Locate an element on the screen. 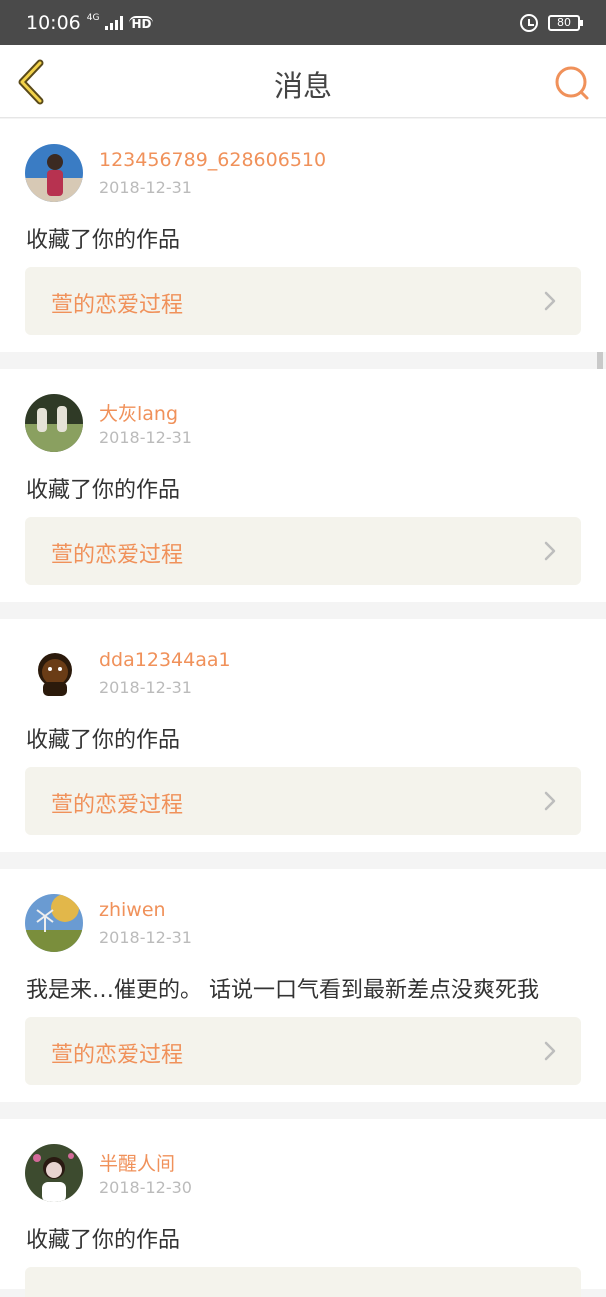 This screenshot has width=606, height=1297. username-link: 123456789_628606510 is located at coordinates (212, 160).